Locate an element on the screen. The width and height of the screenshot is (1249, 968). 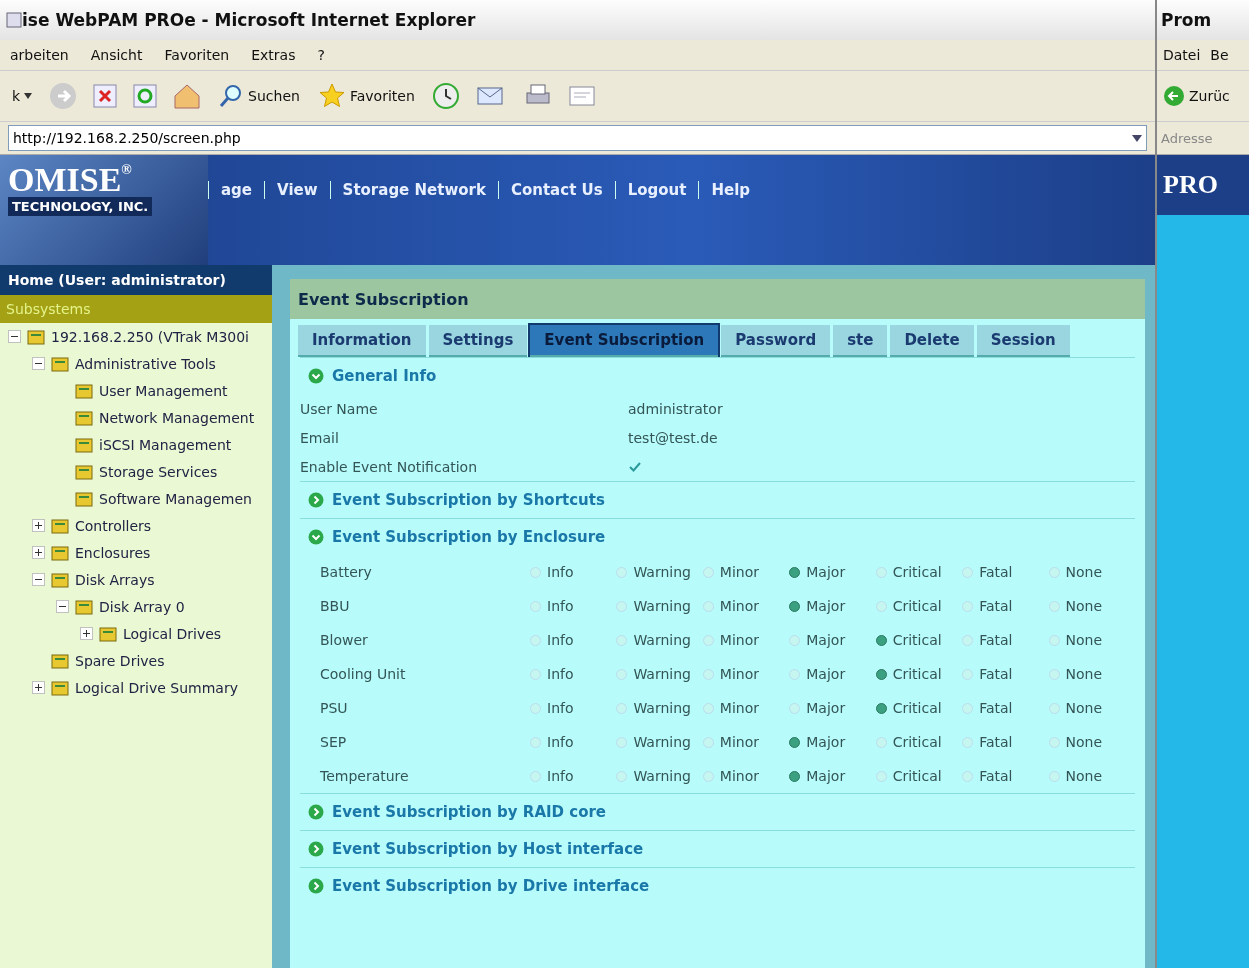
row-label: PSU is located at coordinates (334, 708).